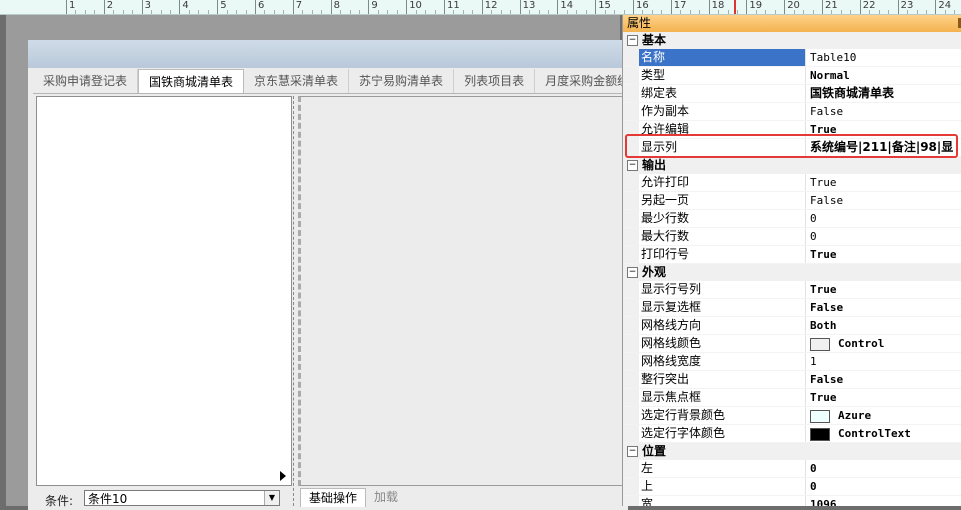 Image resolution: width=961 pixels, height=510 pixels. I want to click on tab-2: 京东慧采清单表, so click(297, 81).